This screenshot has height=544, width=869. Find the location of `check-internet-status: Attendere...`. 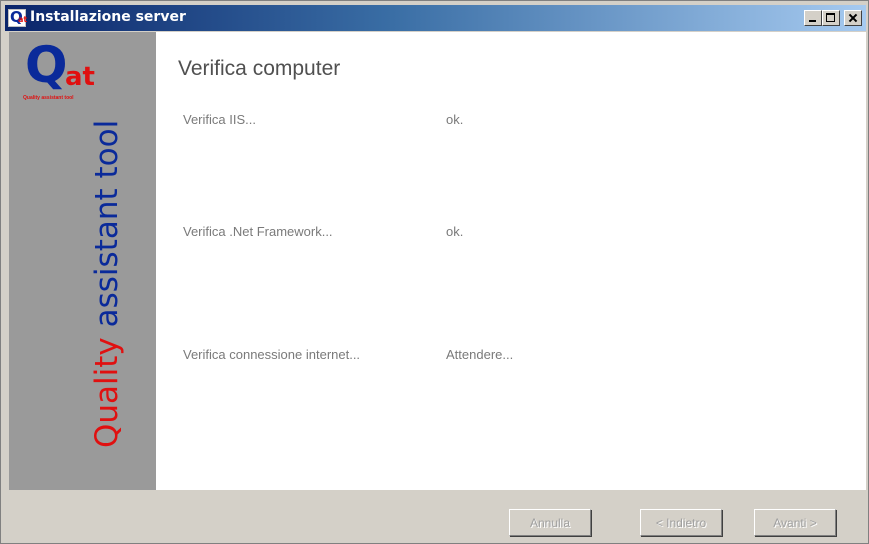

check-internet-status: Attendere... is located at coordinates (480, 354).